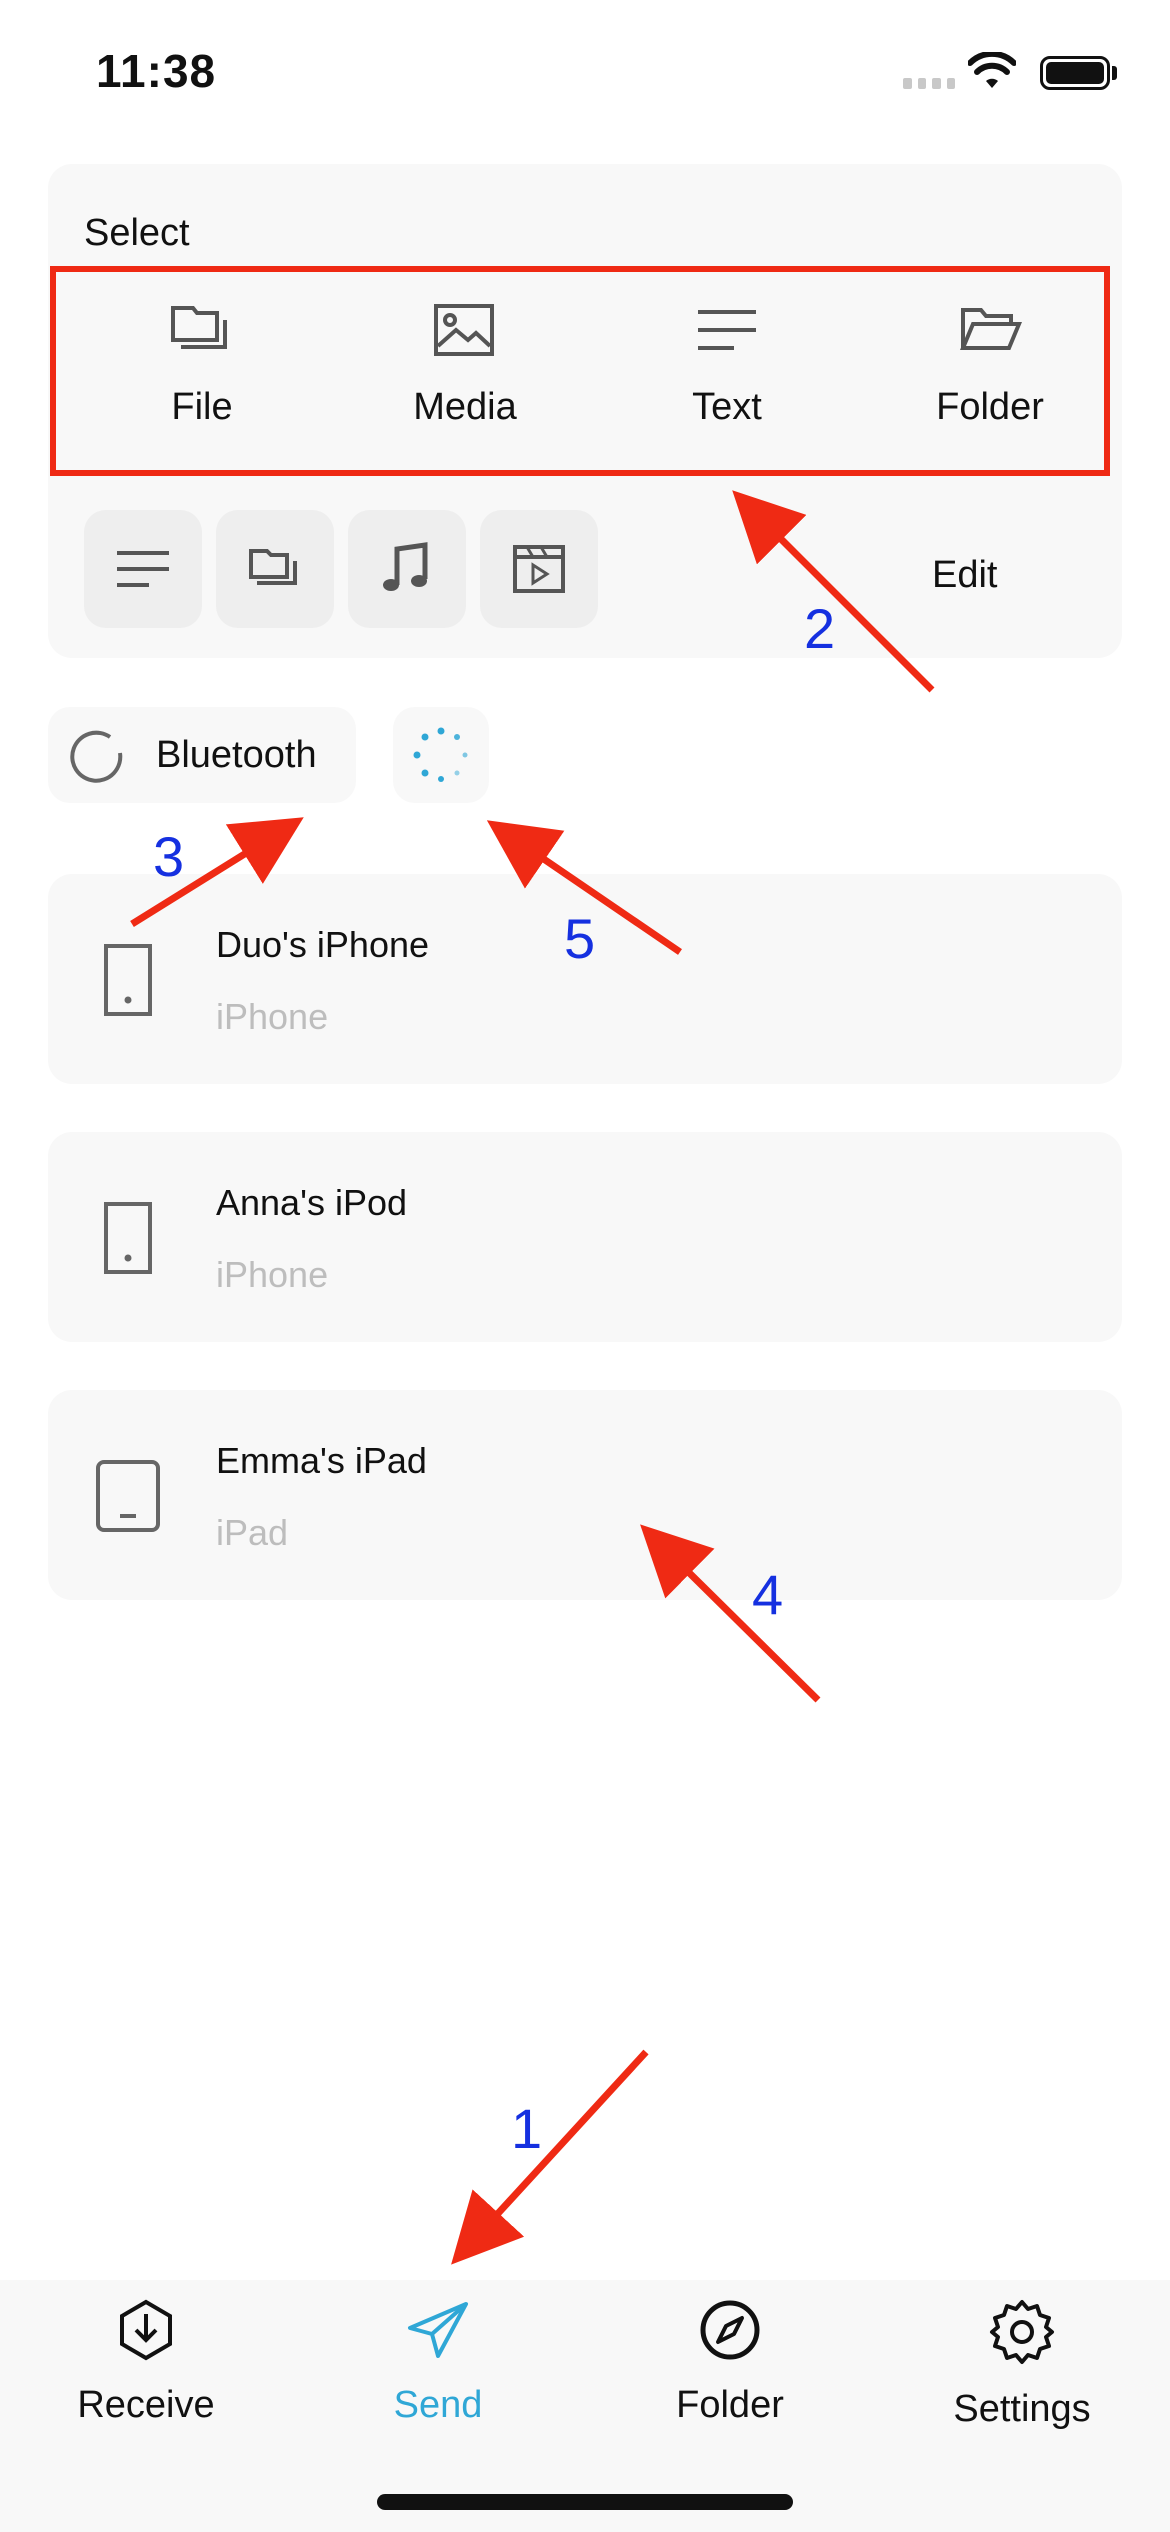 Image resolution: width=1170 pixels, height=2532 pixels. I want to click on home-indicator, so click(585, 2502).